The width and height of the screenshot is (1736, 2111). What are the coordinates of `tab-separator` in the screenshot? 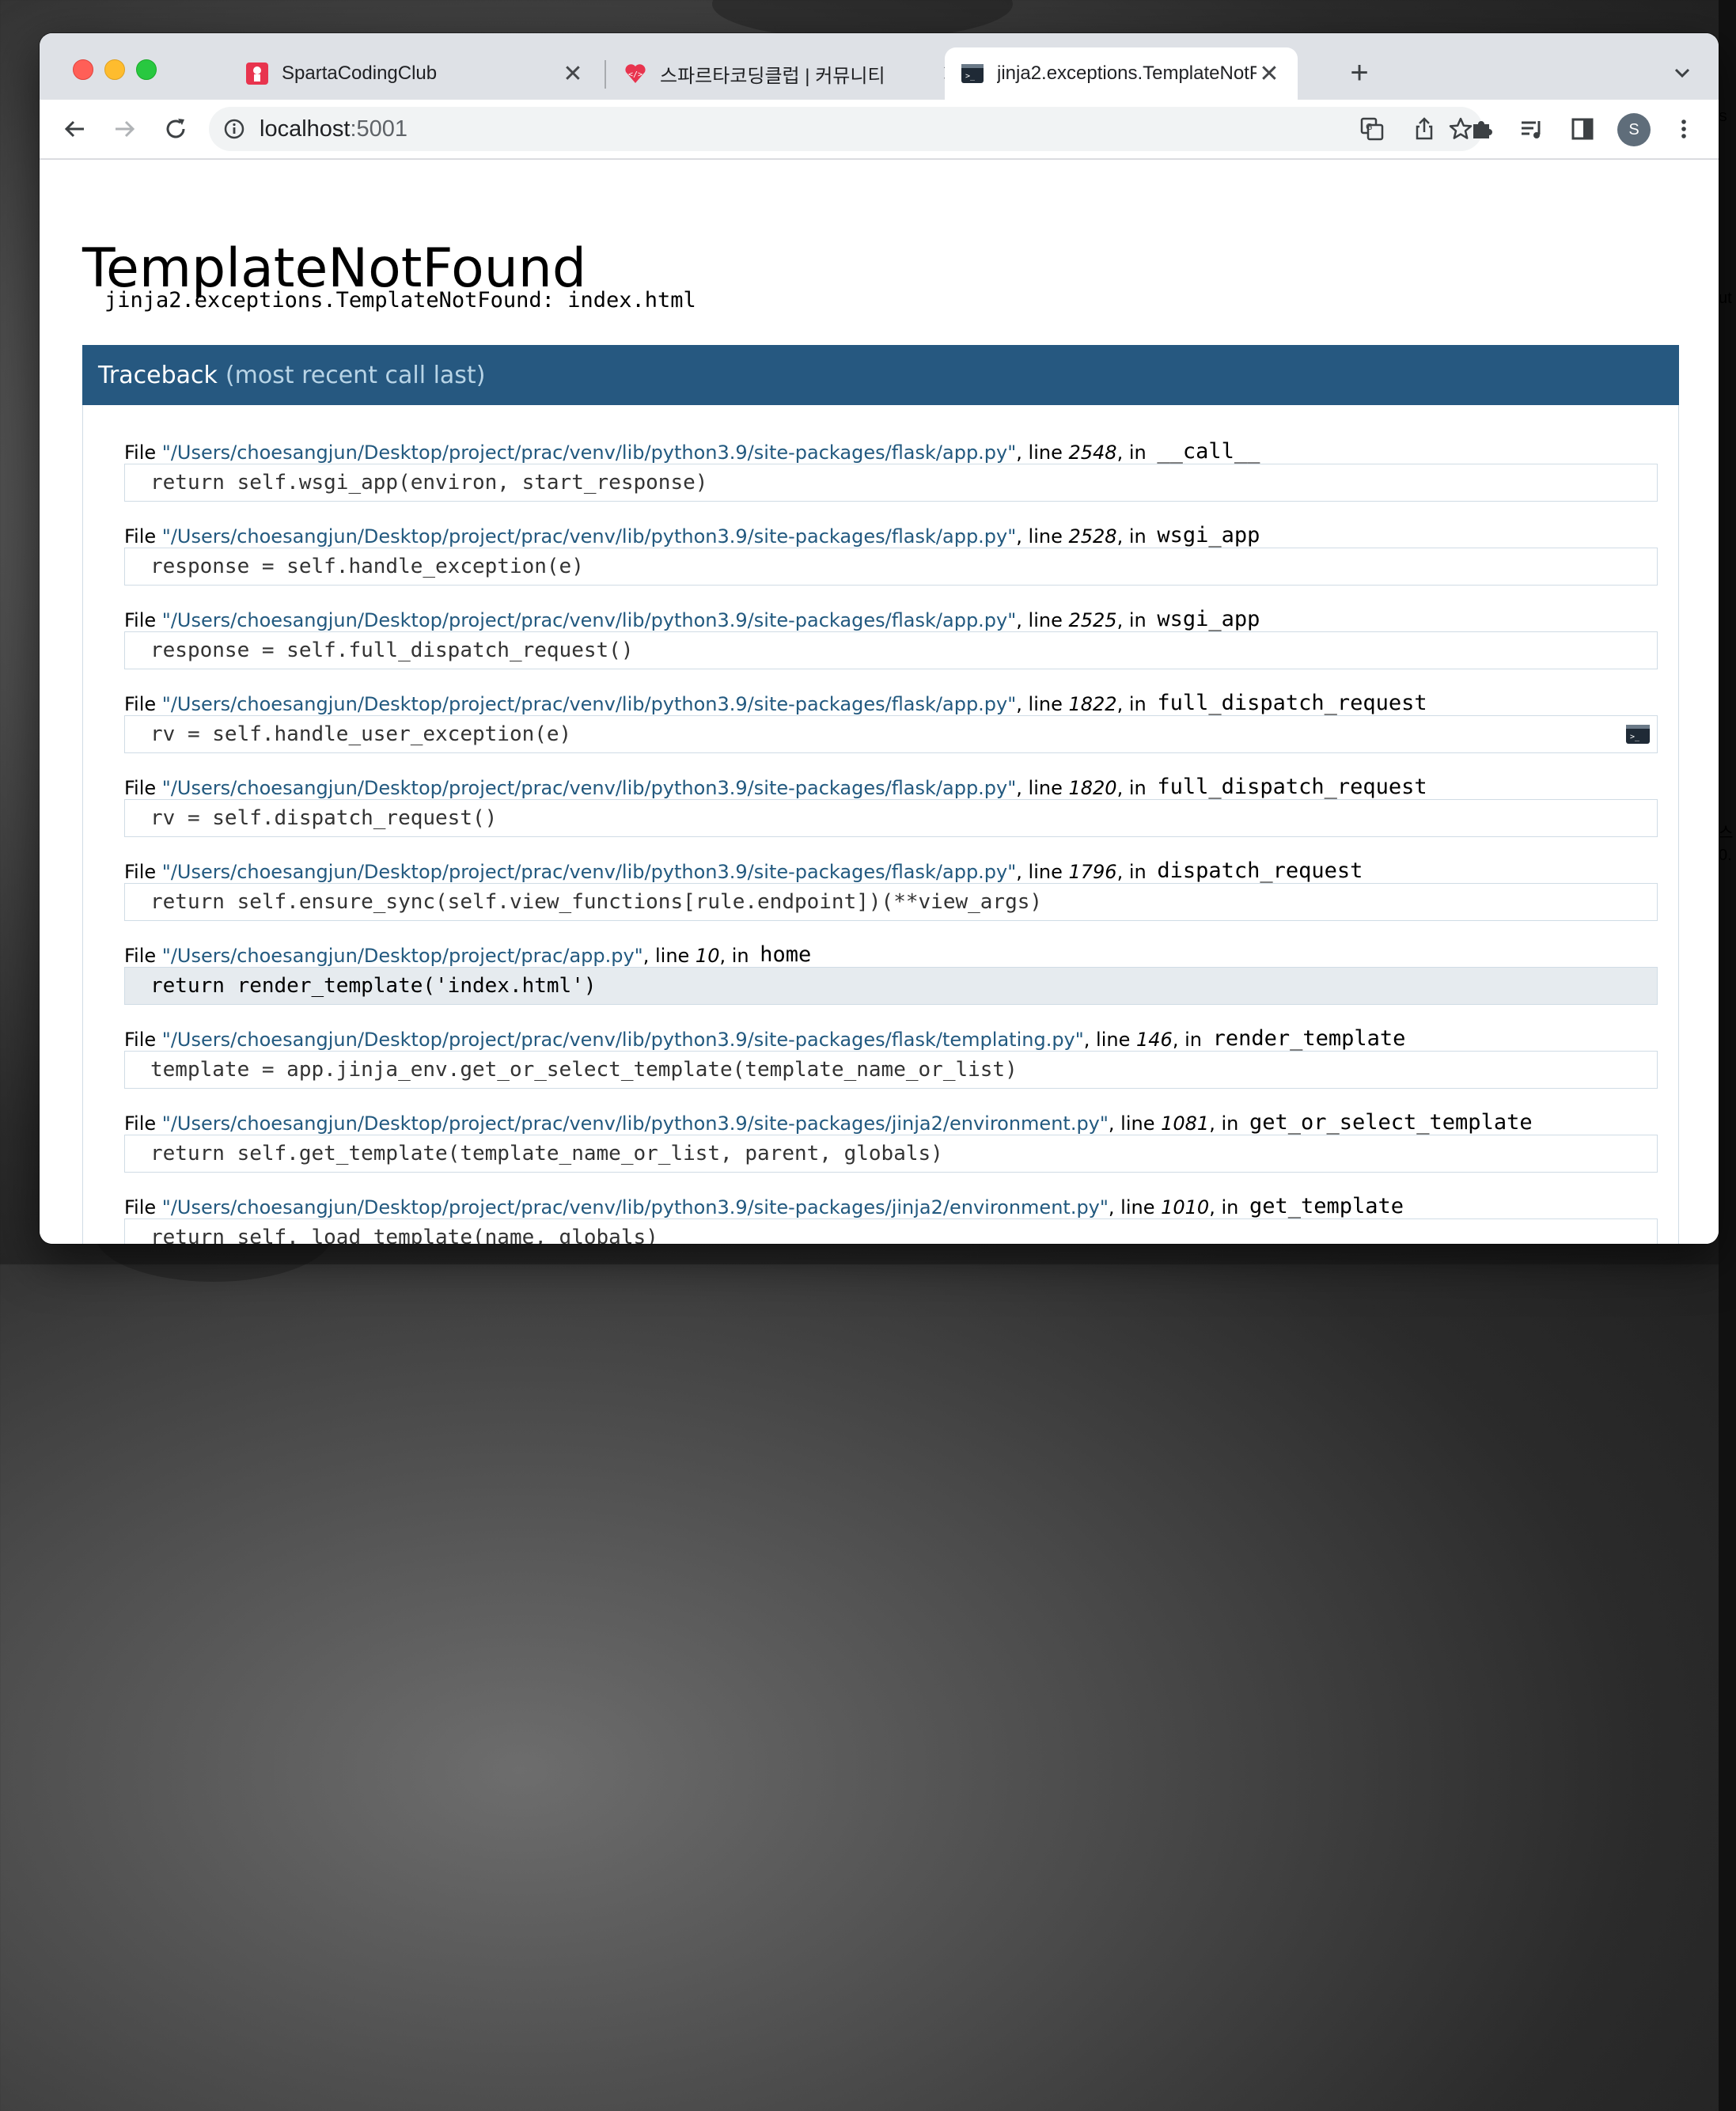 It's located at (605, 75).